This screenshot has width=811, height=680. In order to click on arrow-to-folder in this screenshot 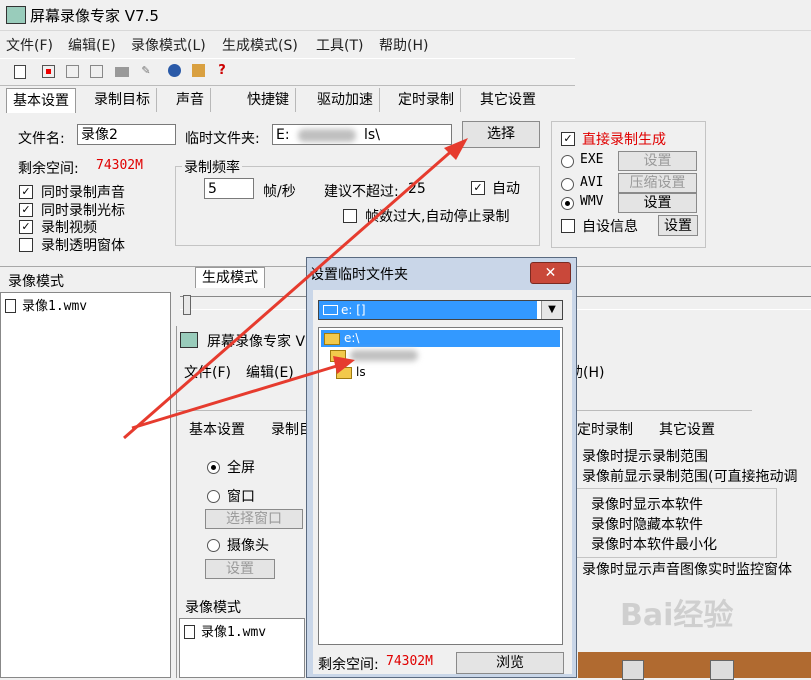, I will do `click(236, 396)`.